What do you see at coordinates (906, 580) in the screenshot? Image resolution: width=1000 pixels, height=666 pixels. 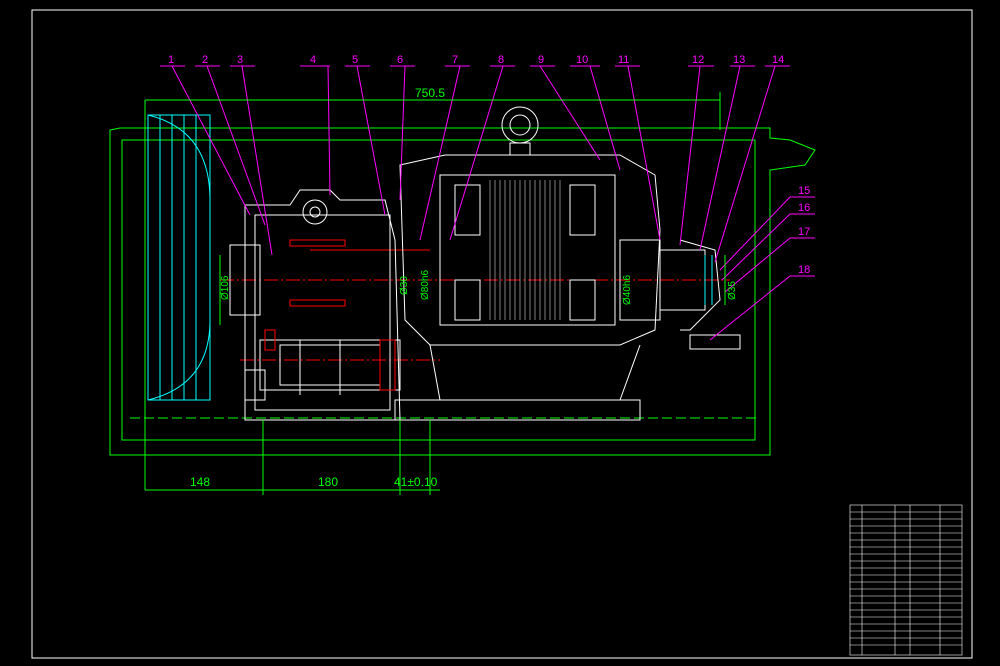 I see `title-block` at bounding box center [906, 580].